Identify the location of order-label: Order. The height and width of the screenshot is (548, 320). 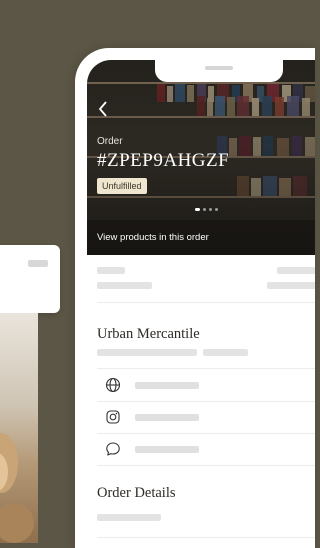
(110, 141).